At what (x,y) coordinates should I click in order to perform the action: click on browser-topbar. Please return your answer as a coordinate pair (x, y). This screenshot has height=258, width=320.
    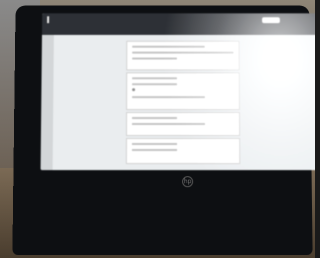
    Looking at the image, I should click on (178, 24).